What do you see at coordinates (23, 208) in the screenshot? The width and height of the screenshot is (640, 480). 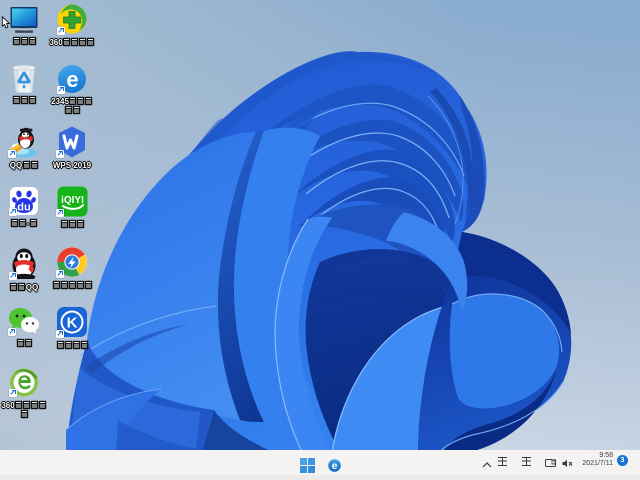 I see `svg-text: du` at bounding box center [23, 208].